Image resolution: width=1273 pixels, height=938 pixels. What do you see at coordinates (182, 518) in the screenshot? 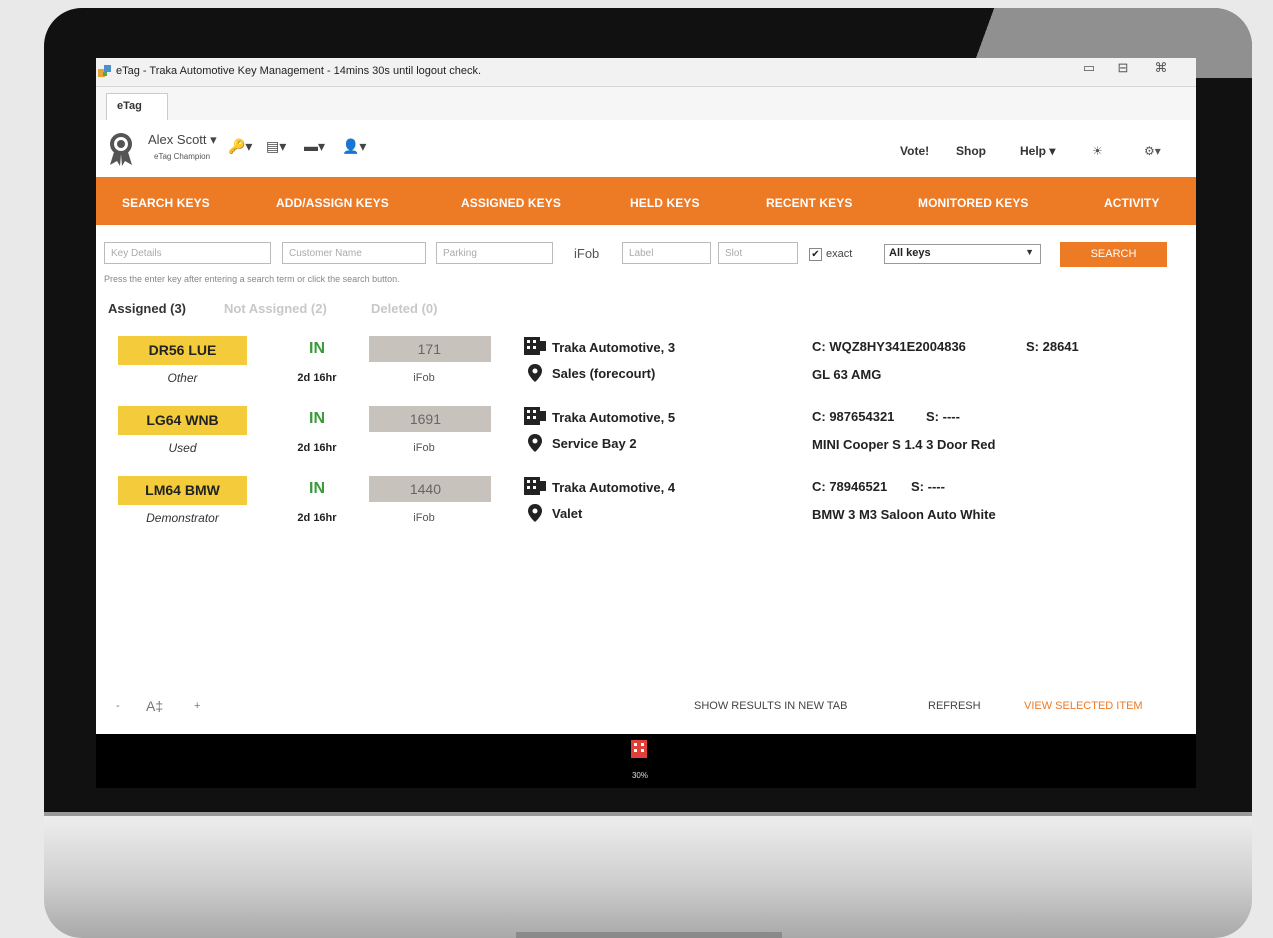
I see `key-type: Demonstrator` at bounding box center [182, 518].